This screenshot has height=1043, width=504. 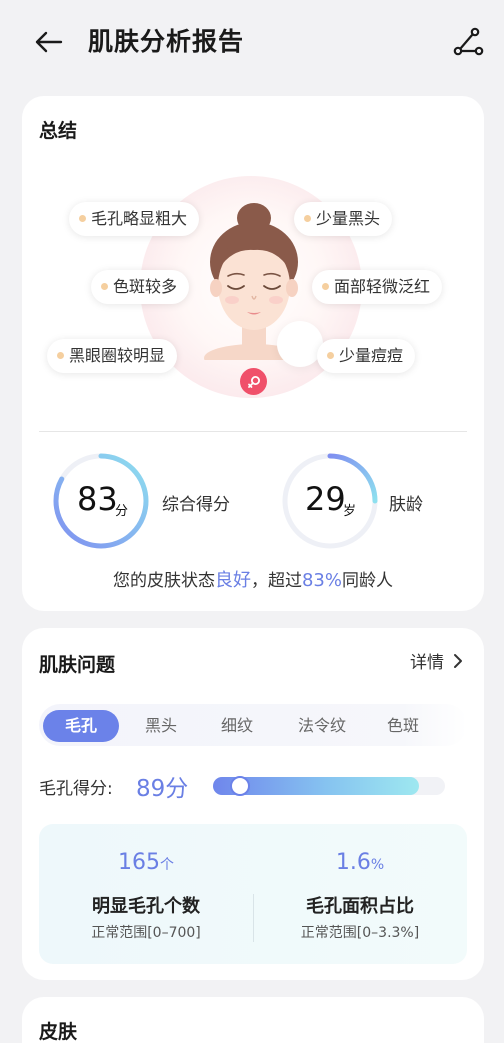 I want to click on skin-card: 皮肤, so click(x=253, y=1020).